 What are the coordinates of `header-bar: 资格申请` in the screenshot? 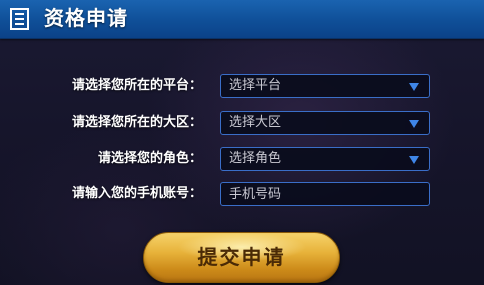 It's located at (242, 19).